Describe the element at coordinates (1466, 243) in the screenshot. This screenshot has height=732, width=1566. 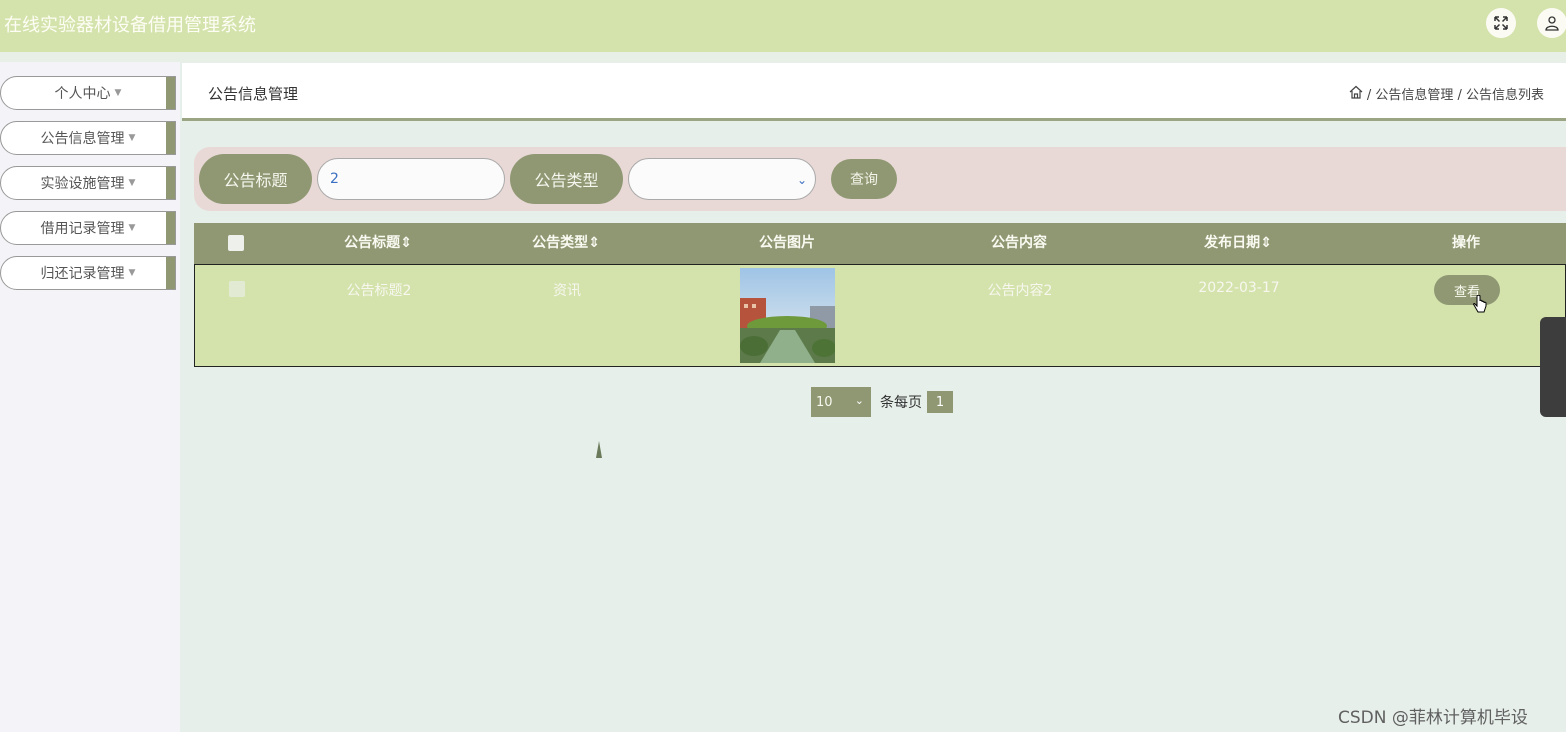
I see `column-header-actions: 操作` at that location.